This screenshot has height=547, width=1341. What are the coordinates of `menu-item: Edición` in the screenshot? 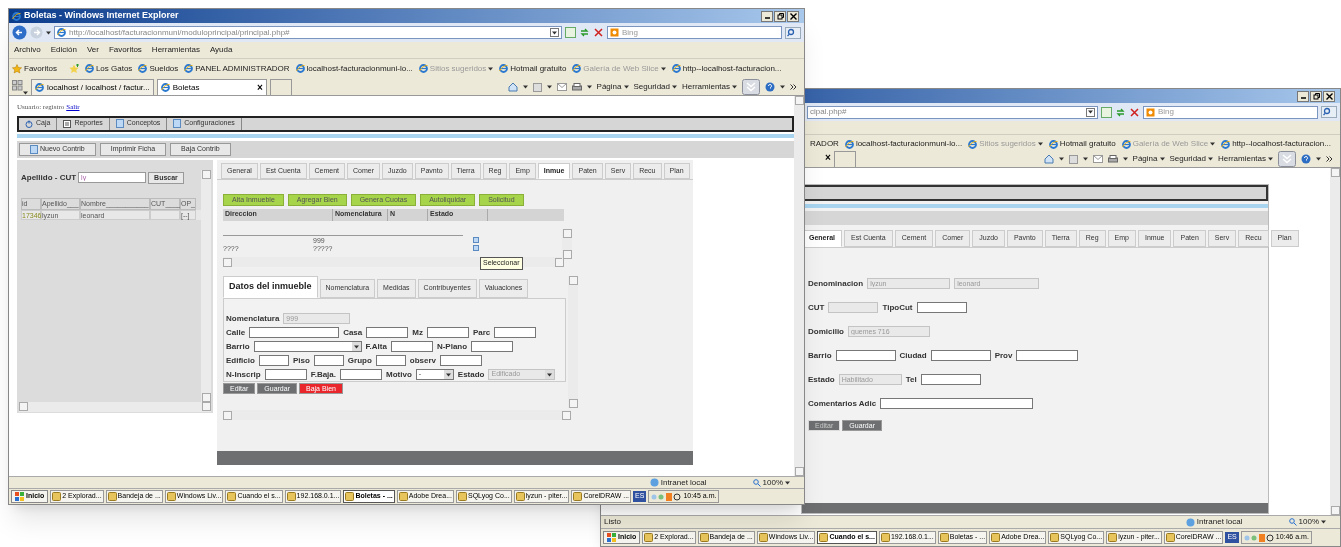 It's located at (63, 50).